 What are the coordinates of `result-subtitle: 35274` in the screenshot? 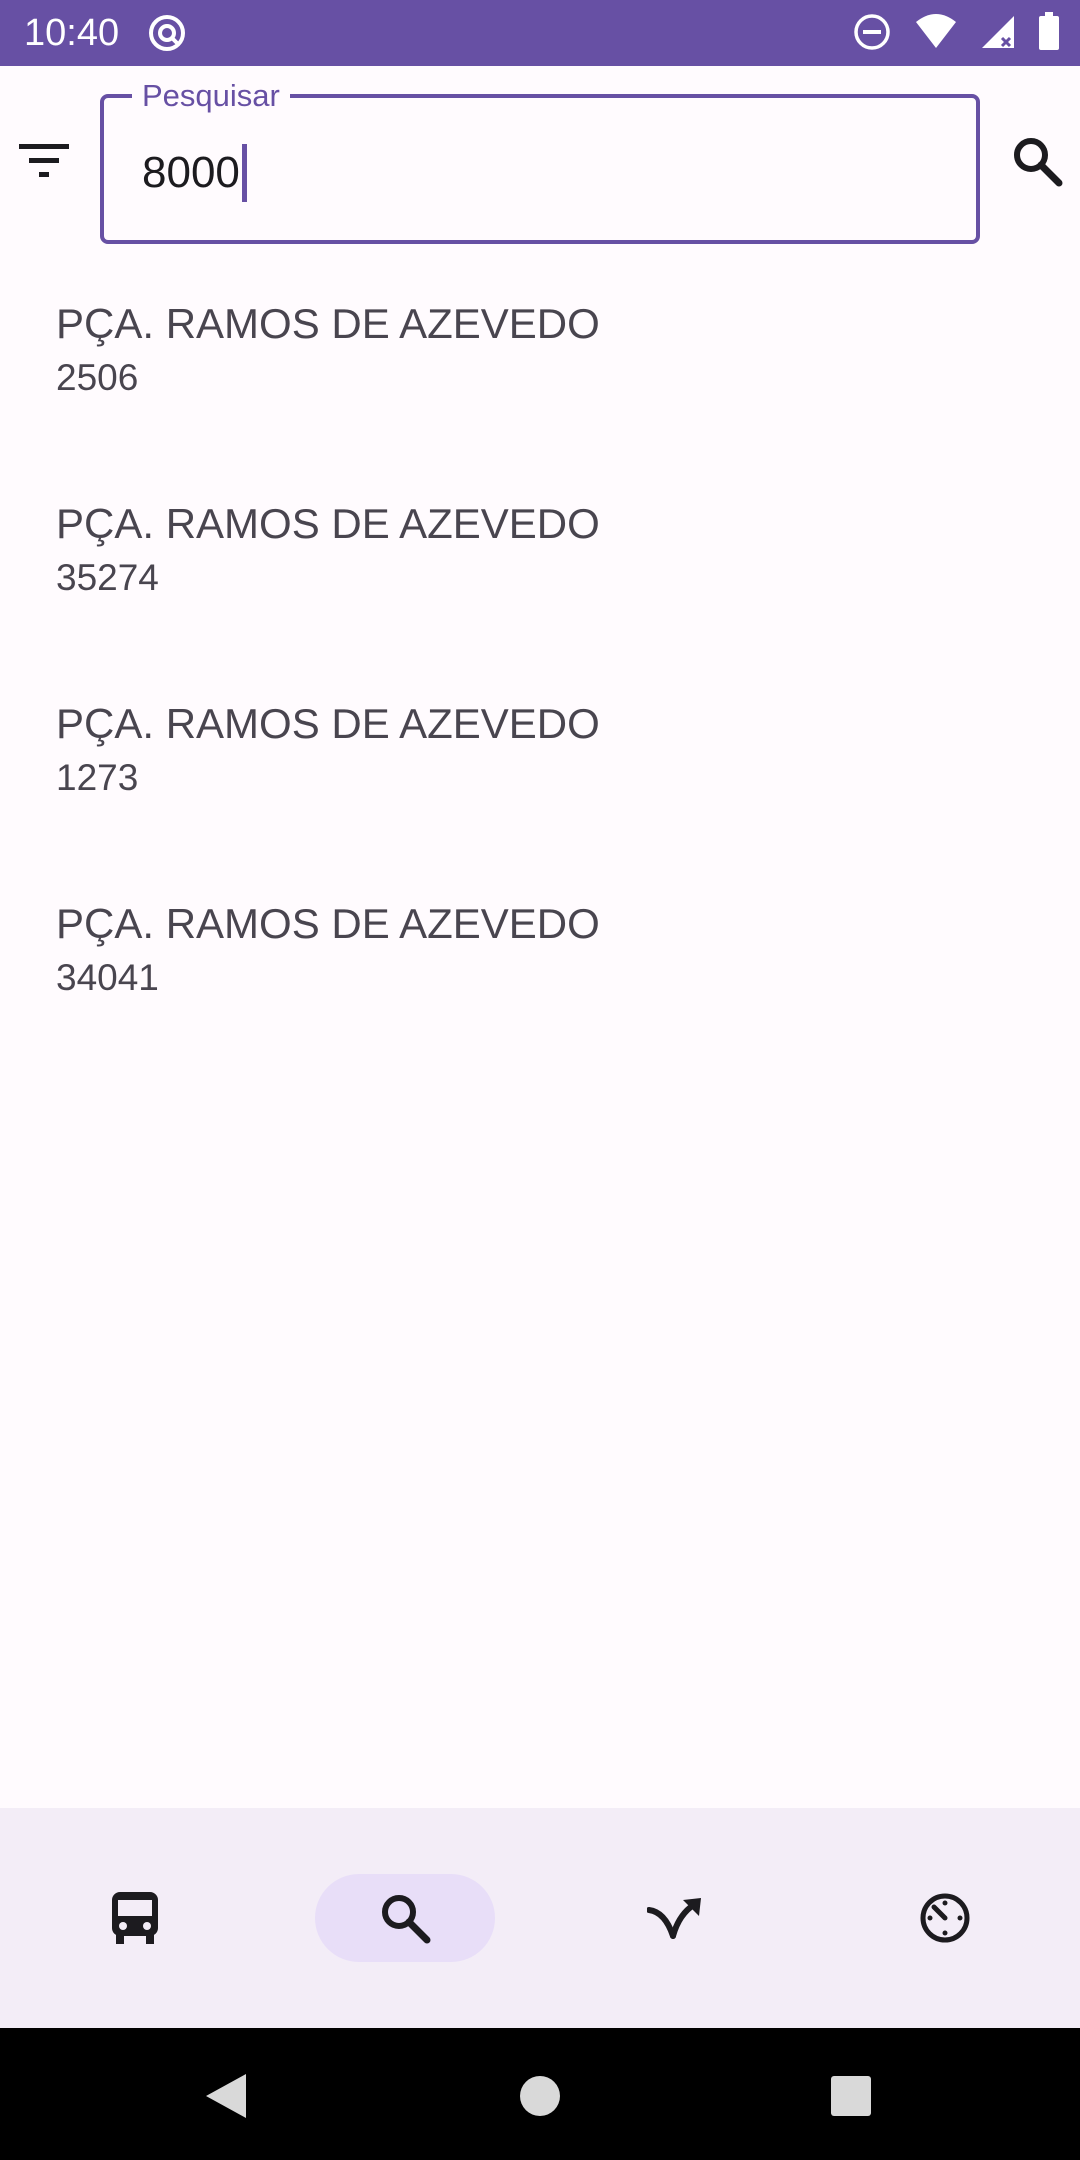 It's located at (107, 577).